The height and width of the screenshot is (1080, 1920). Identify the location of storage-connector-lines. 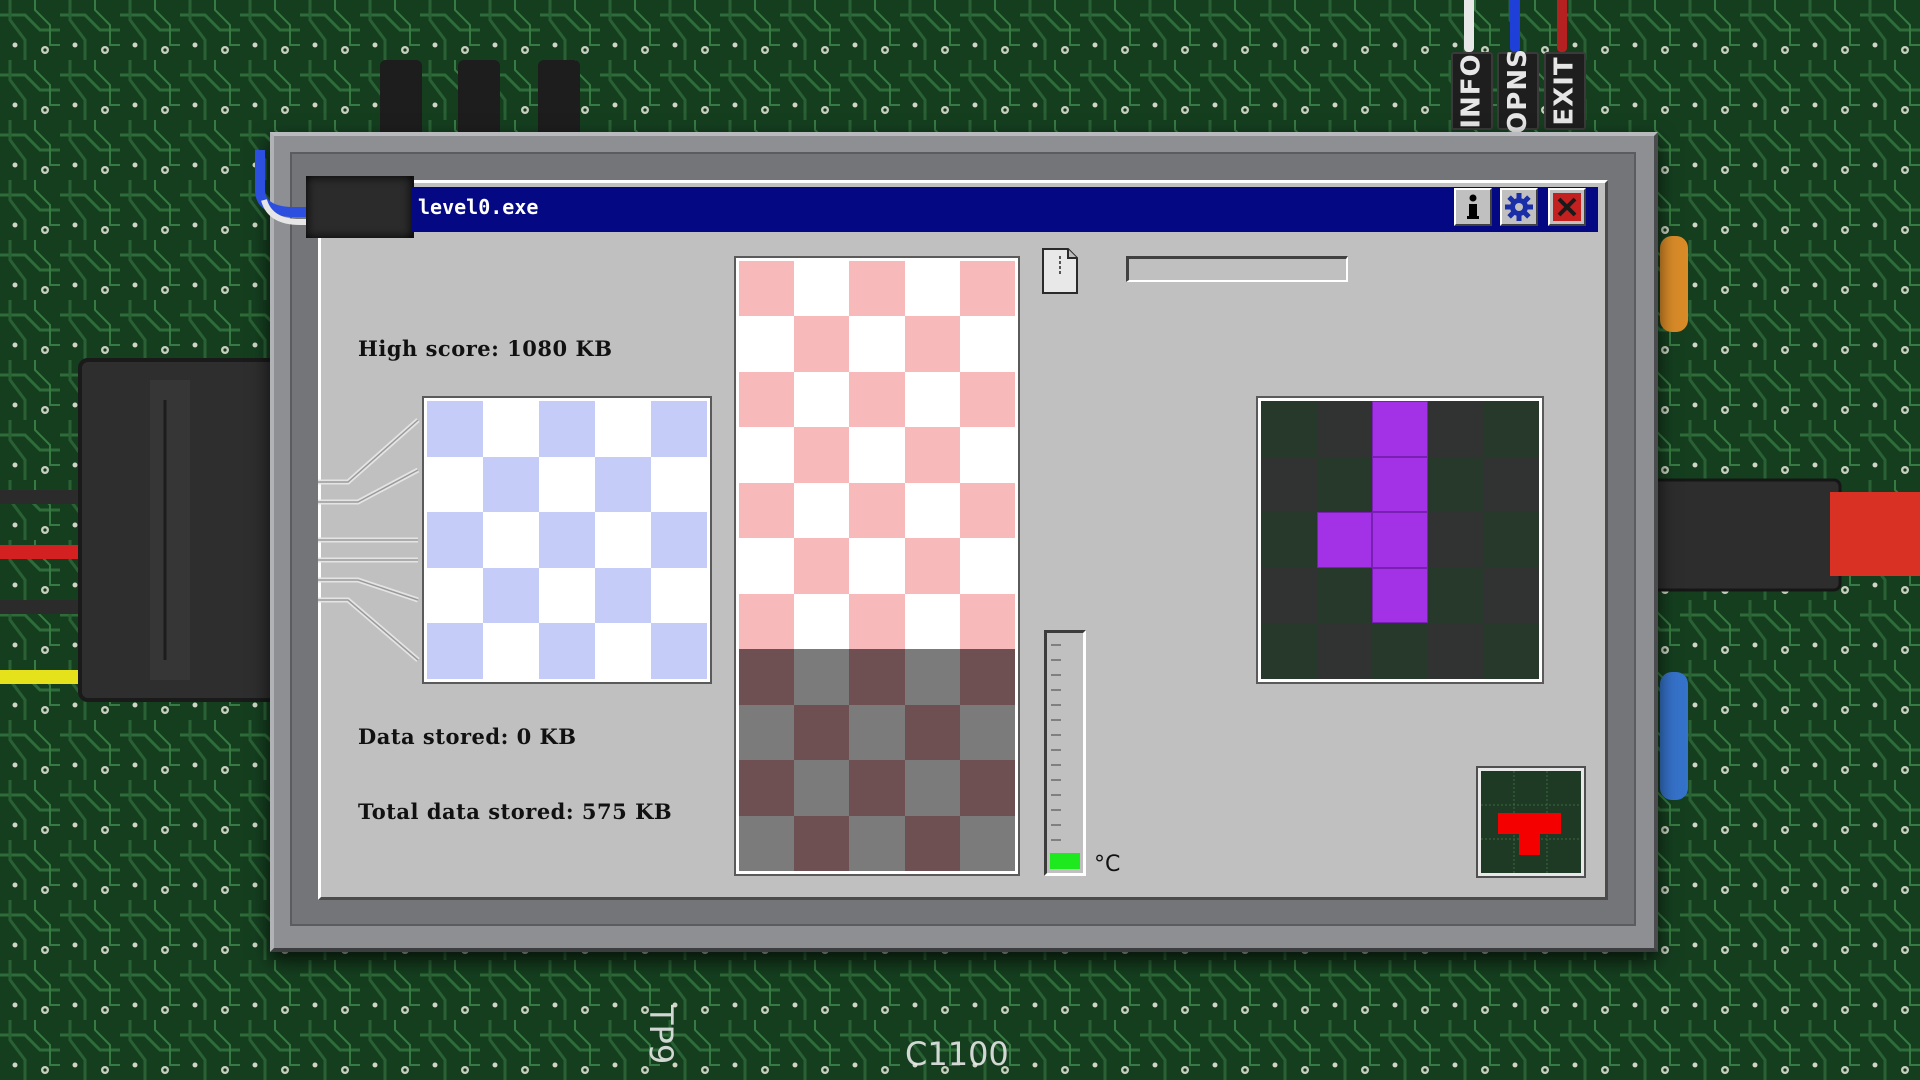
(369, 540).